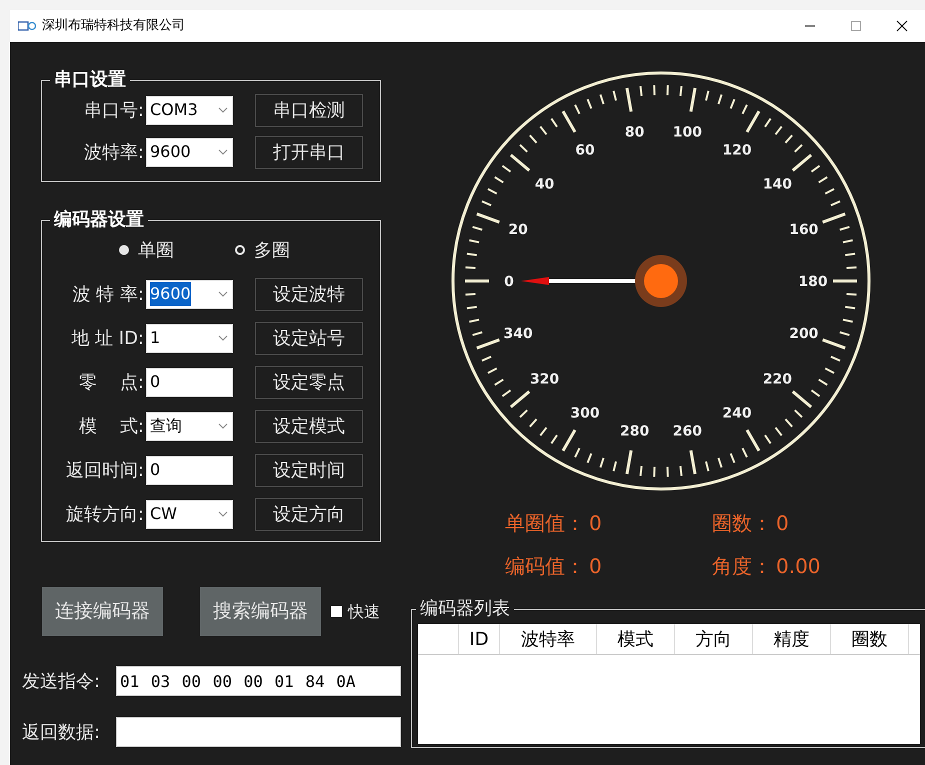  What do you see at coordinates (355, 612) in the screenshot?
I see `checkbox: 快速` at bounding box center [355, 612].